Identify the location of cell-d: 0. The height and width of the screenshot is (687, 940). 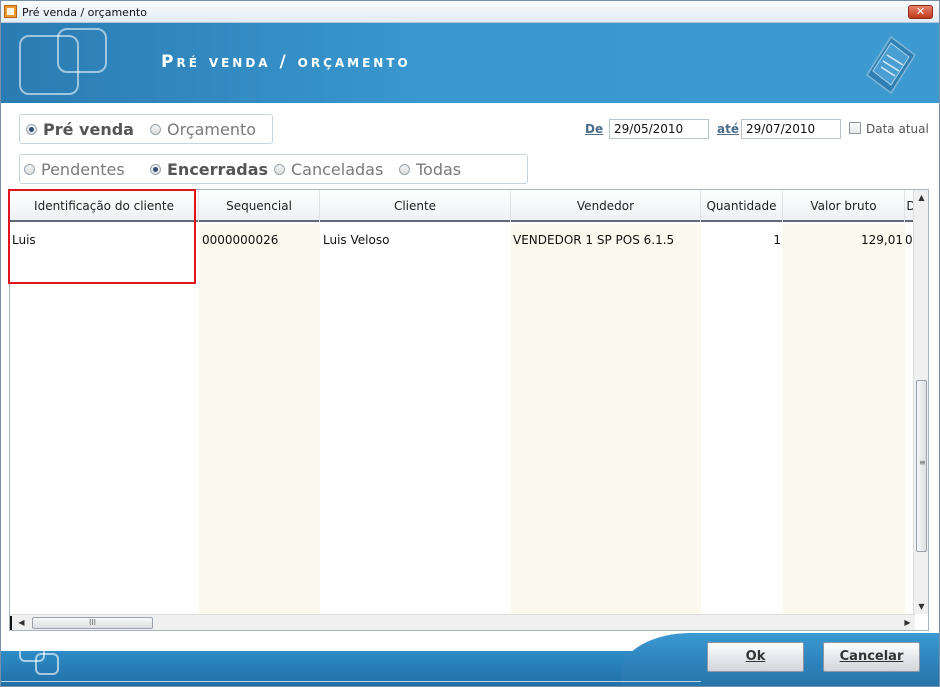
(909, 240).